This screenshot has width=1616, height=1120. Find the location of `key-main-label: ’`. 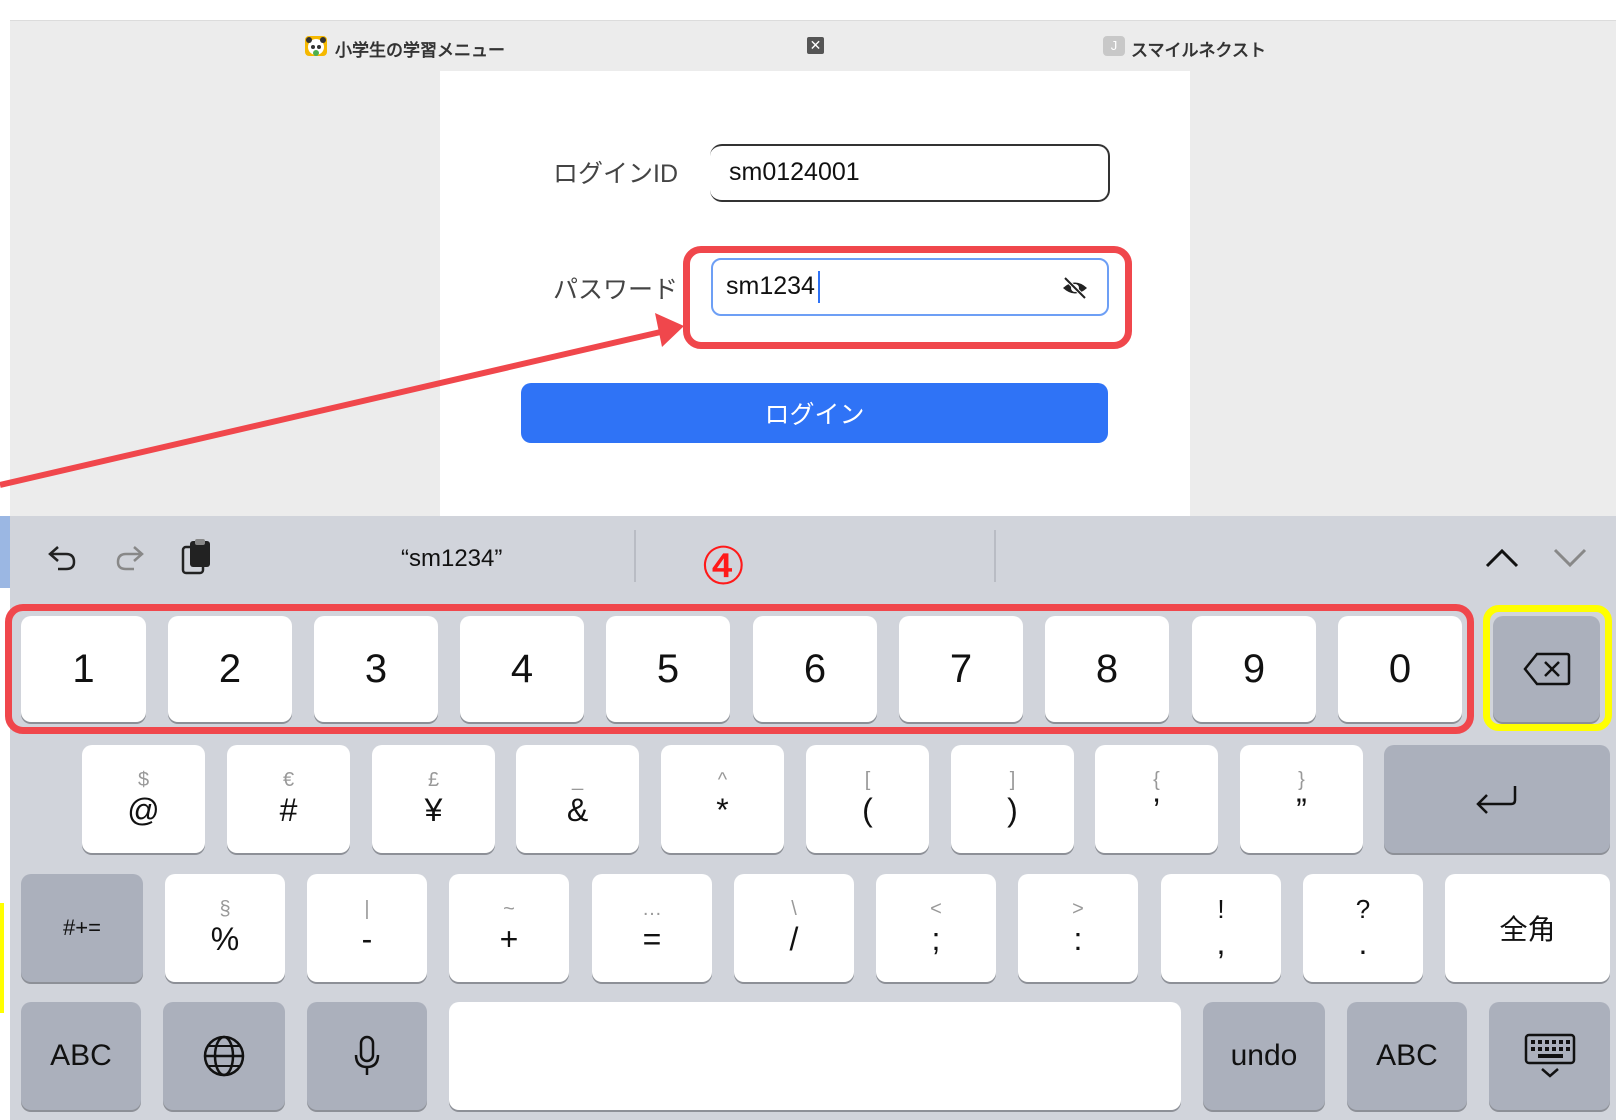

key-main-label: ’ is located at coordinates (1156, 810).